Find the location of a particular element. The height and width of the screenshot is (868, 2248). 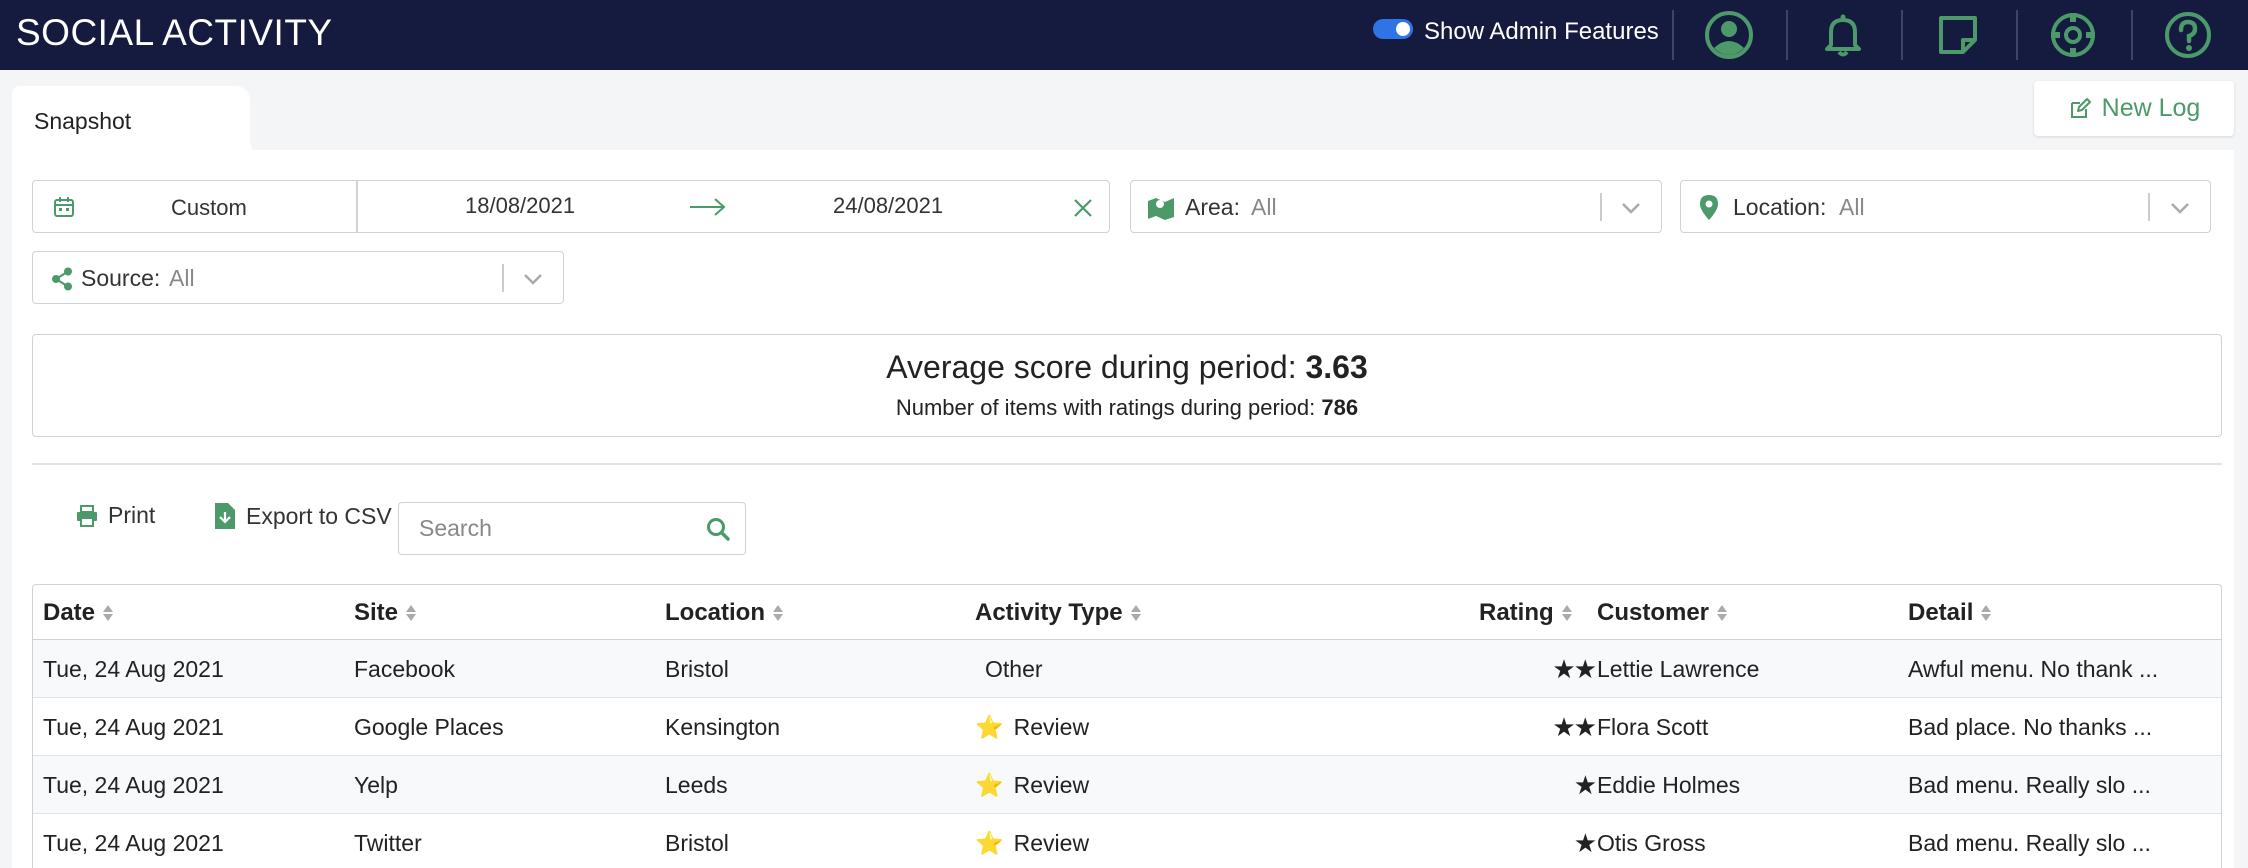

bell-icon is located at coordinates (1843, 35).